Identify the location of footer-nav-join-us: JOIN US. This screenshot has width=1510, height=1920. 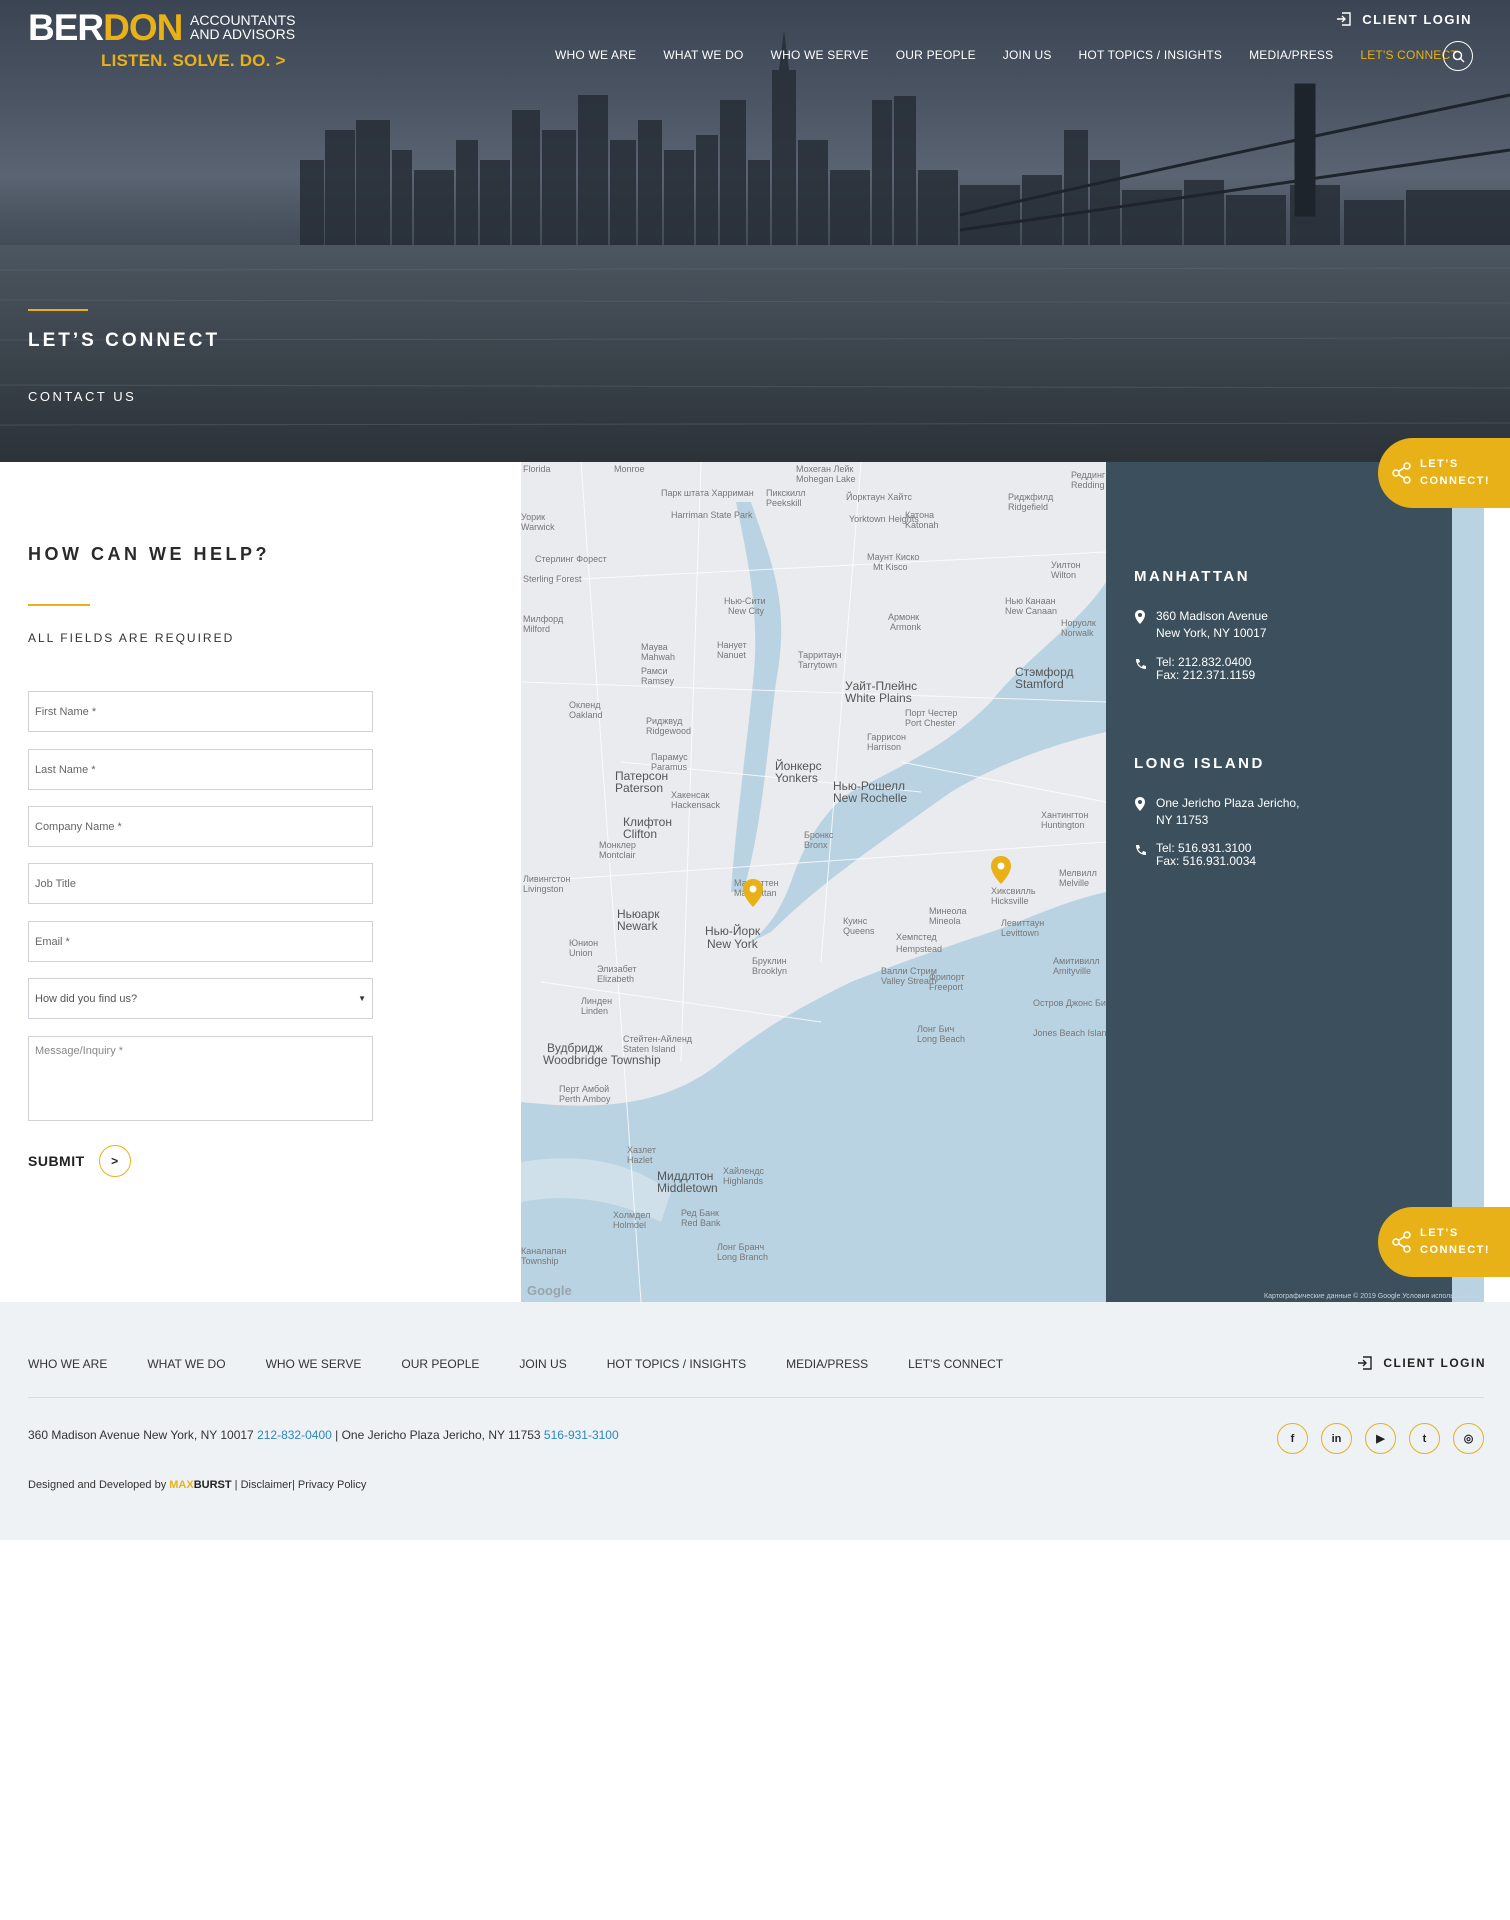
(542, 1364).